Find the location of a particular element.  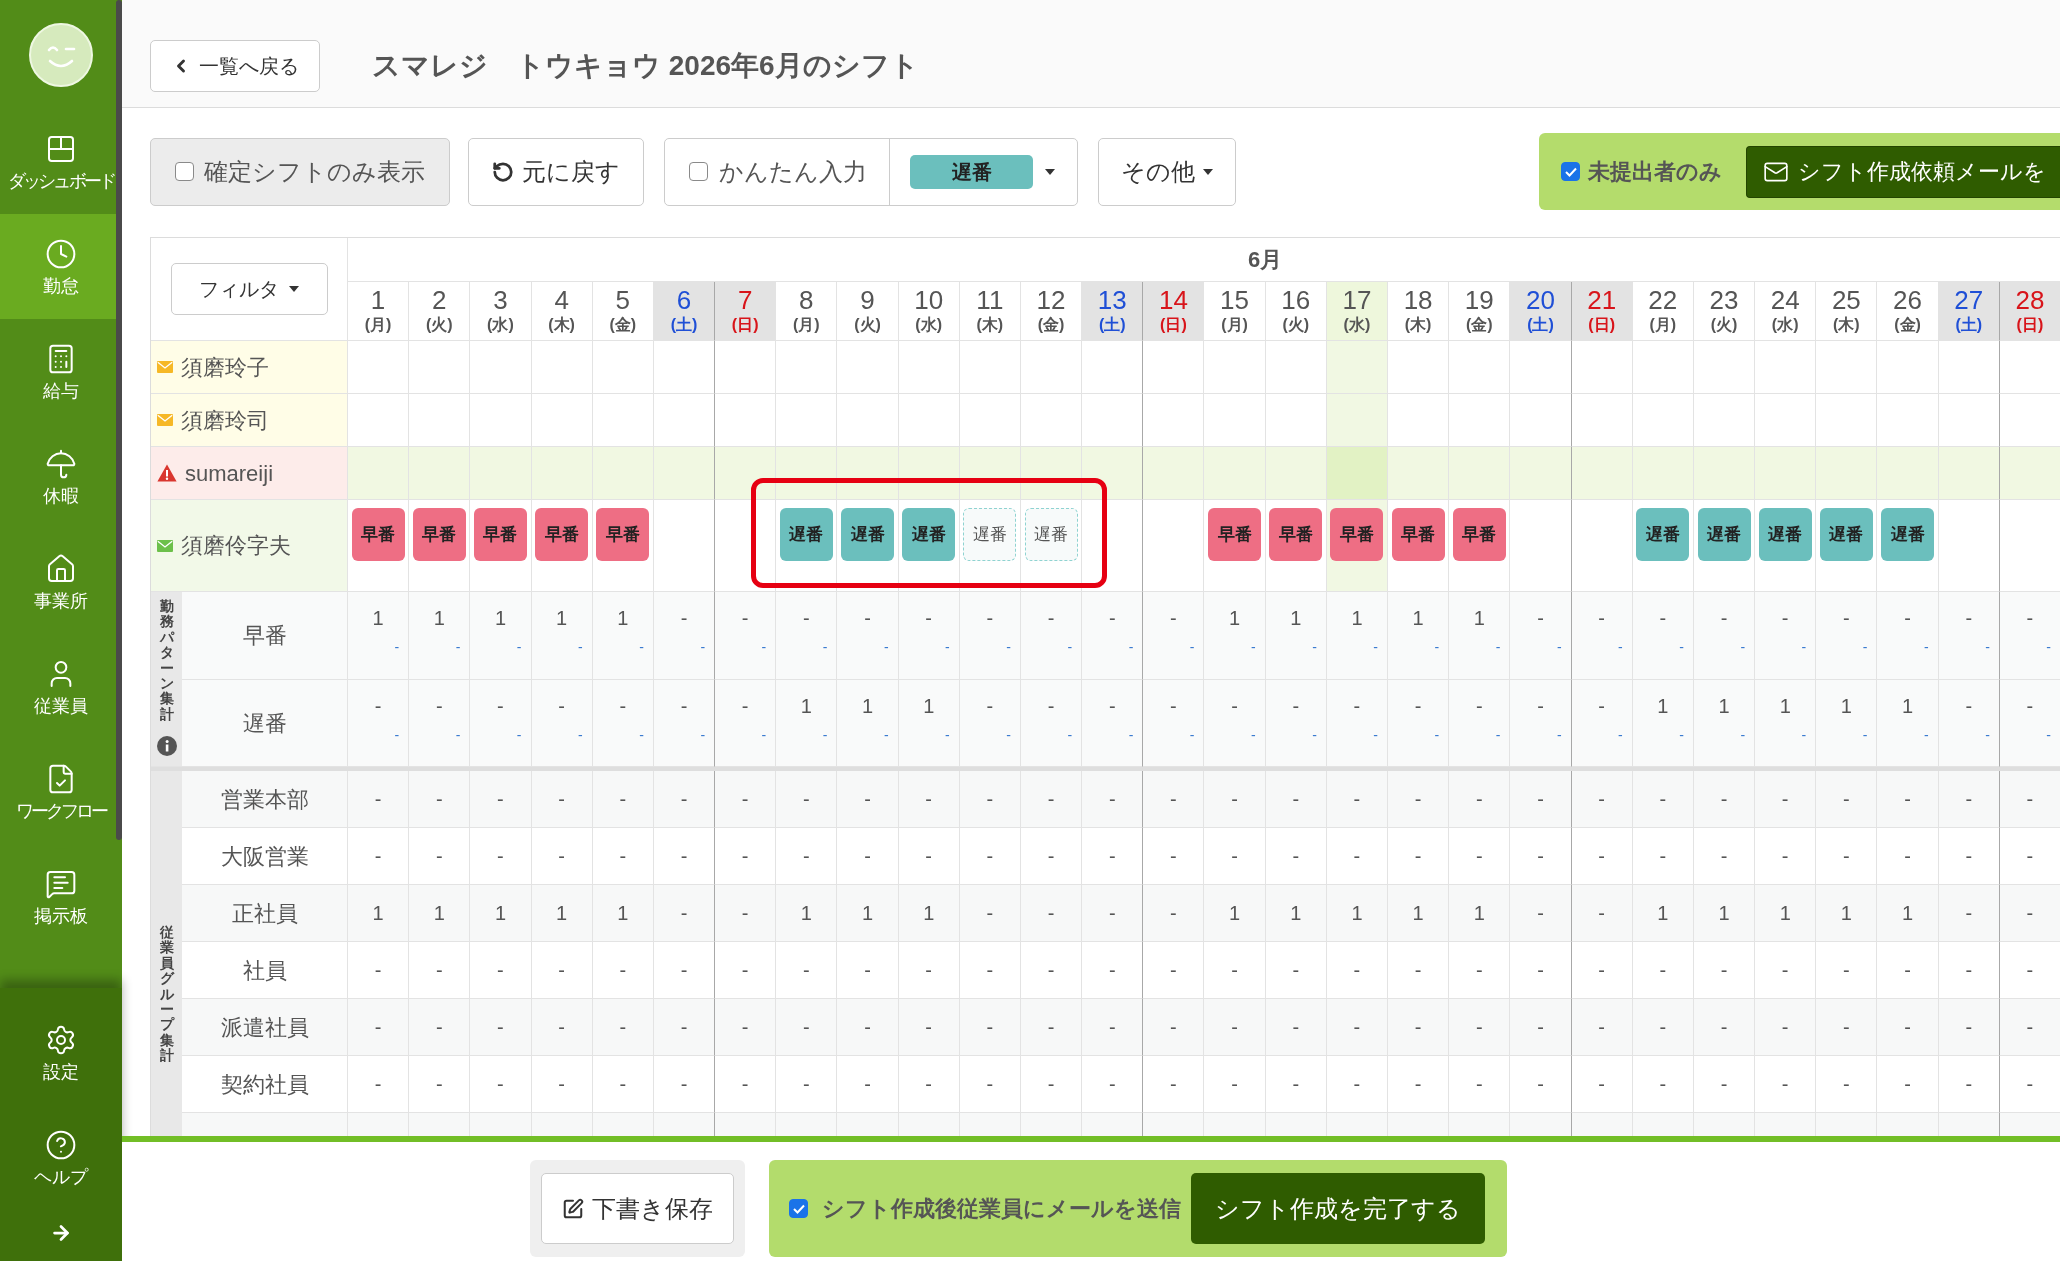

employee-row: 須磨玲司 is located at coordinates (1105, 420).